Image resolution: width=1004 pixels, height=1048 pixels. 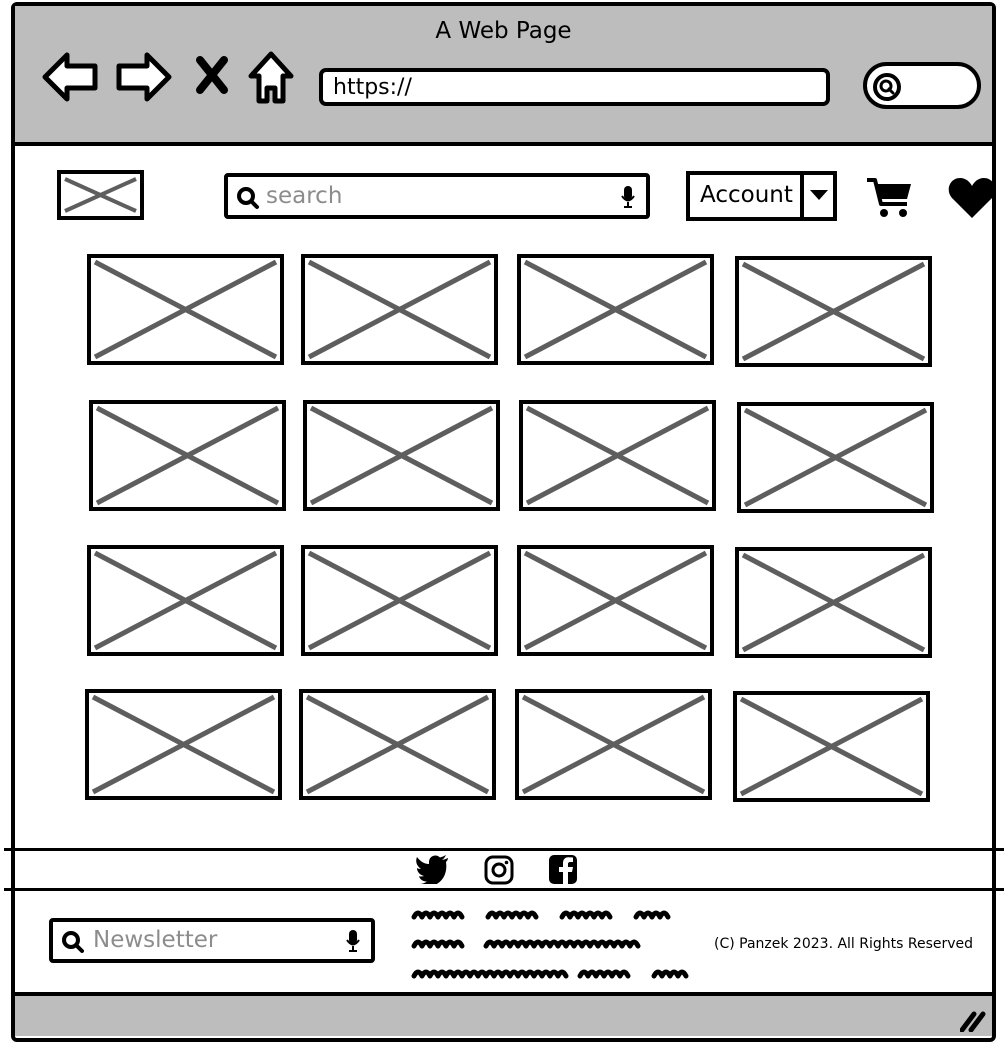 What do you see at coordinates (844, 944) in the screenshot?
I see `copyright-text: (C) Panzek 2023. All Rights Reserved` at bounding box center [844, 944].